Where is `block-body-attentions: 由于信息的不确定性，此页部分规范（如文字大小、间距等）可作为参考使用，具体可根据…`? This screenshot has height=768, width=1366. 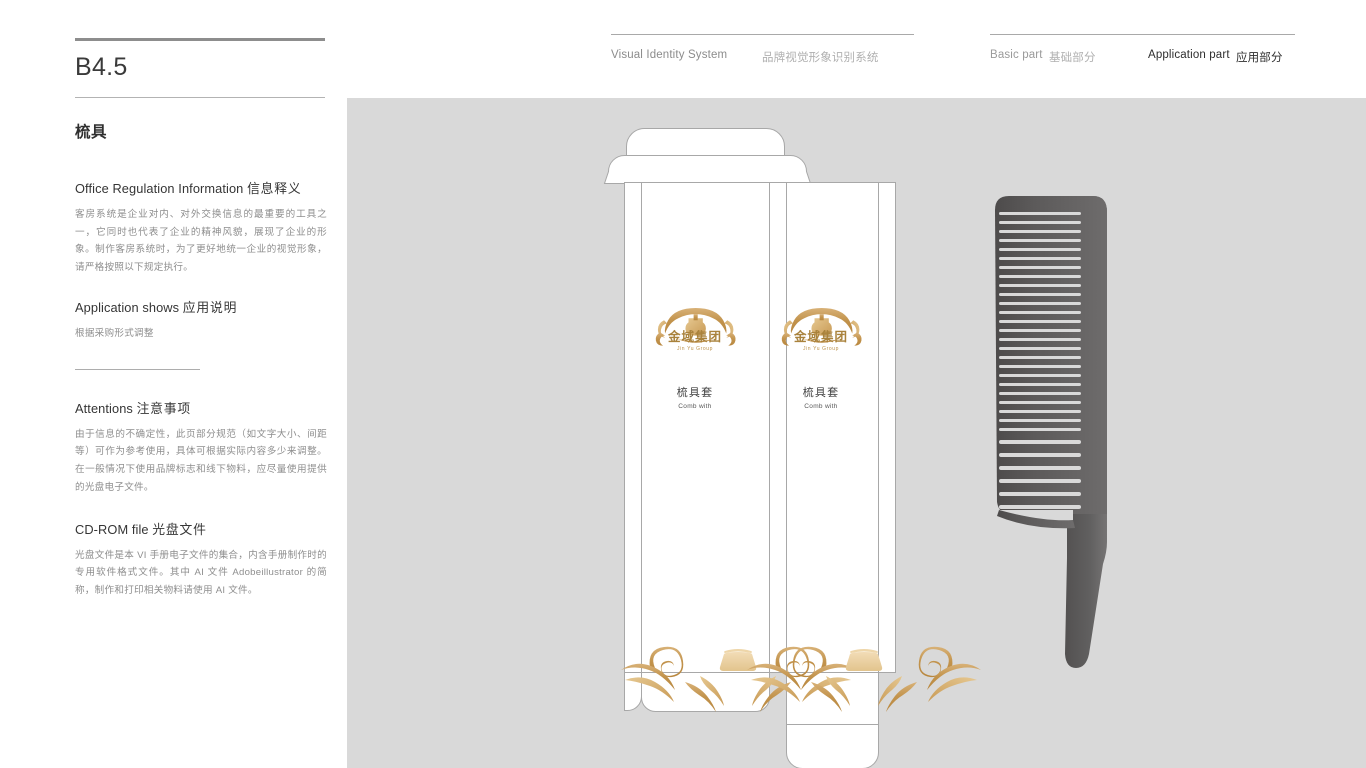 block-body-attentions: 由于信息的不确定性，此页部分规范（如文字大小、间距等）可作为参考使用，具体可根据… is located at coordinates (201, 460).